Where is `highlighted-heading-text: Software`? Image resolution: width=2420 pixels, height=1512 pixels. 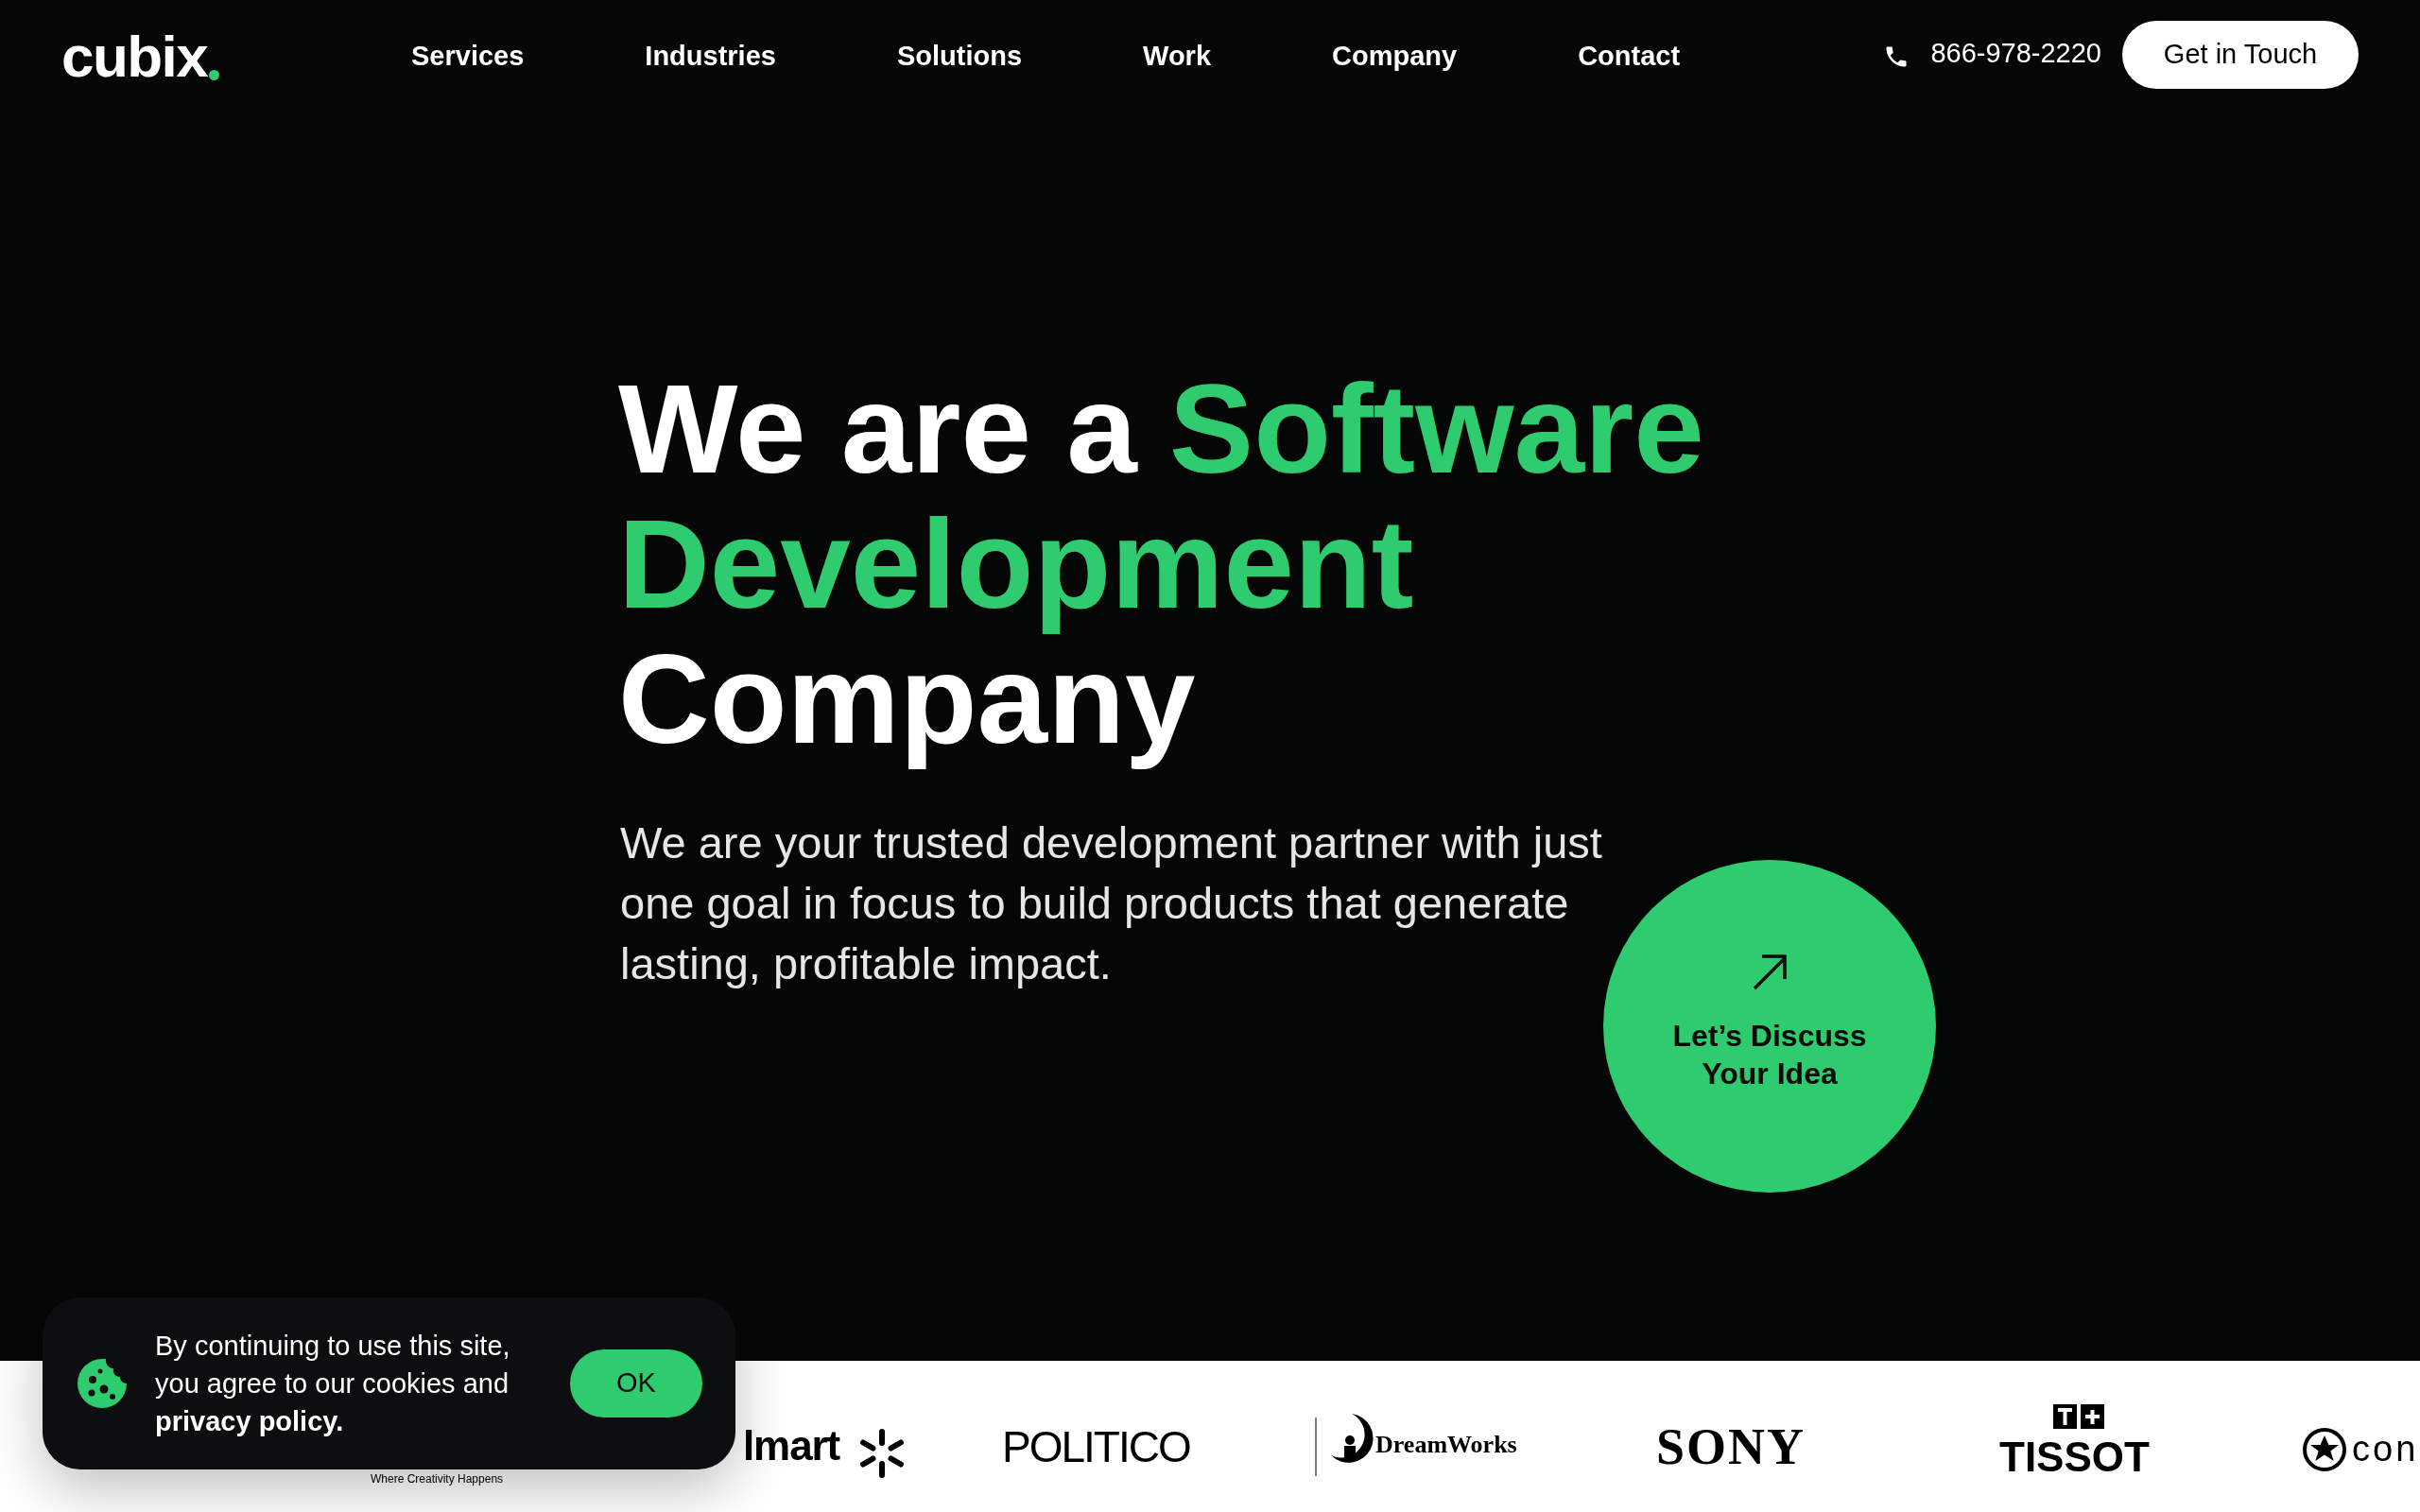
highlighted-heading-text: Software is located at coordinates (1436, 428).